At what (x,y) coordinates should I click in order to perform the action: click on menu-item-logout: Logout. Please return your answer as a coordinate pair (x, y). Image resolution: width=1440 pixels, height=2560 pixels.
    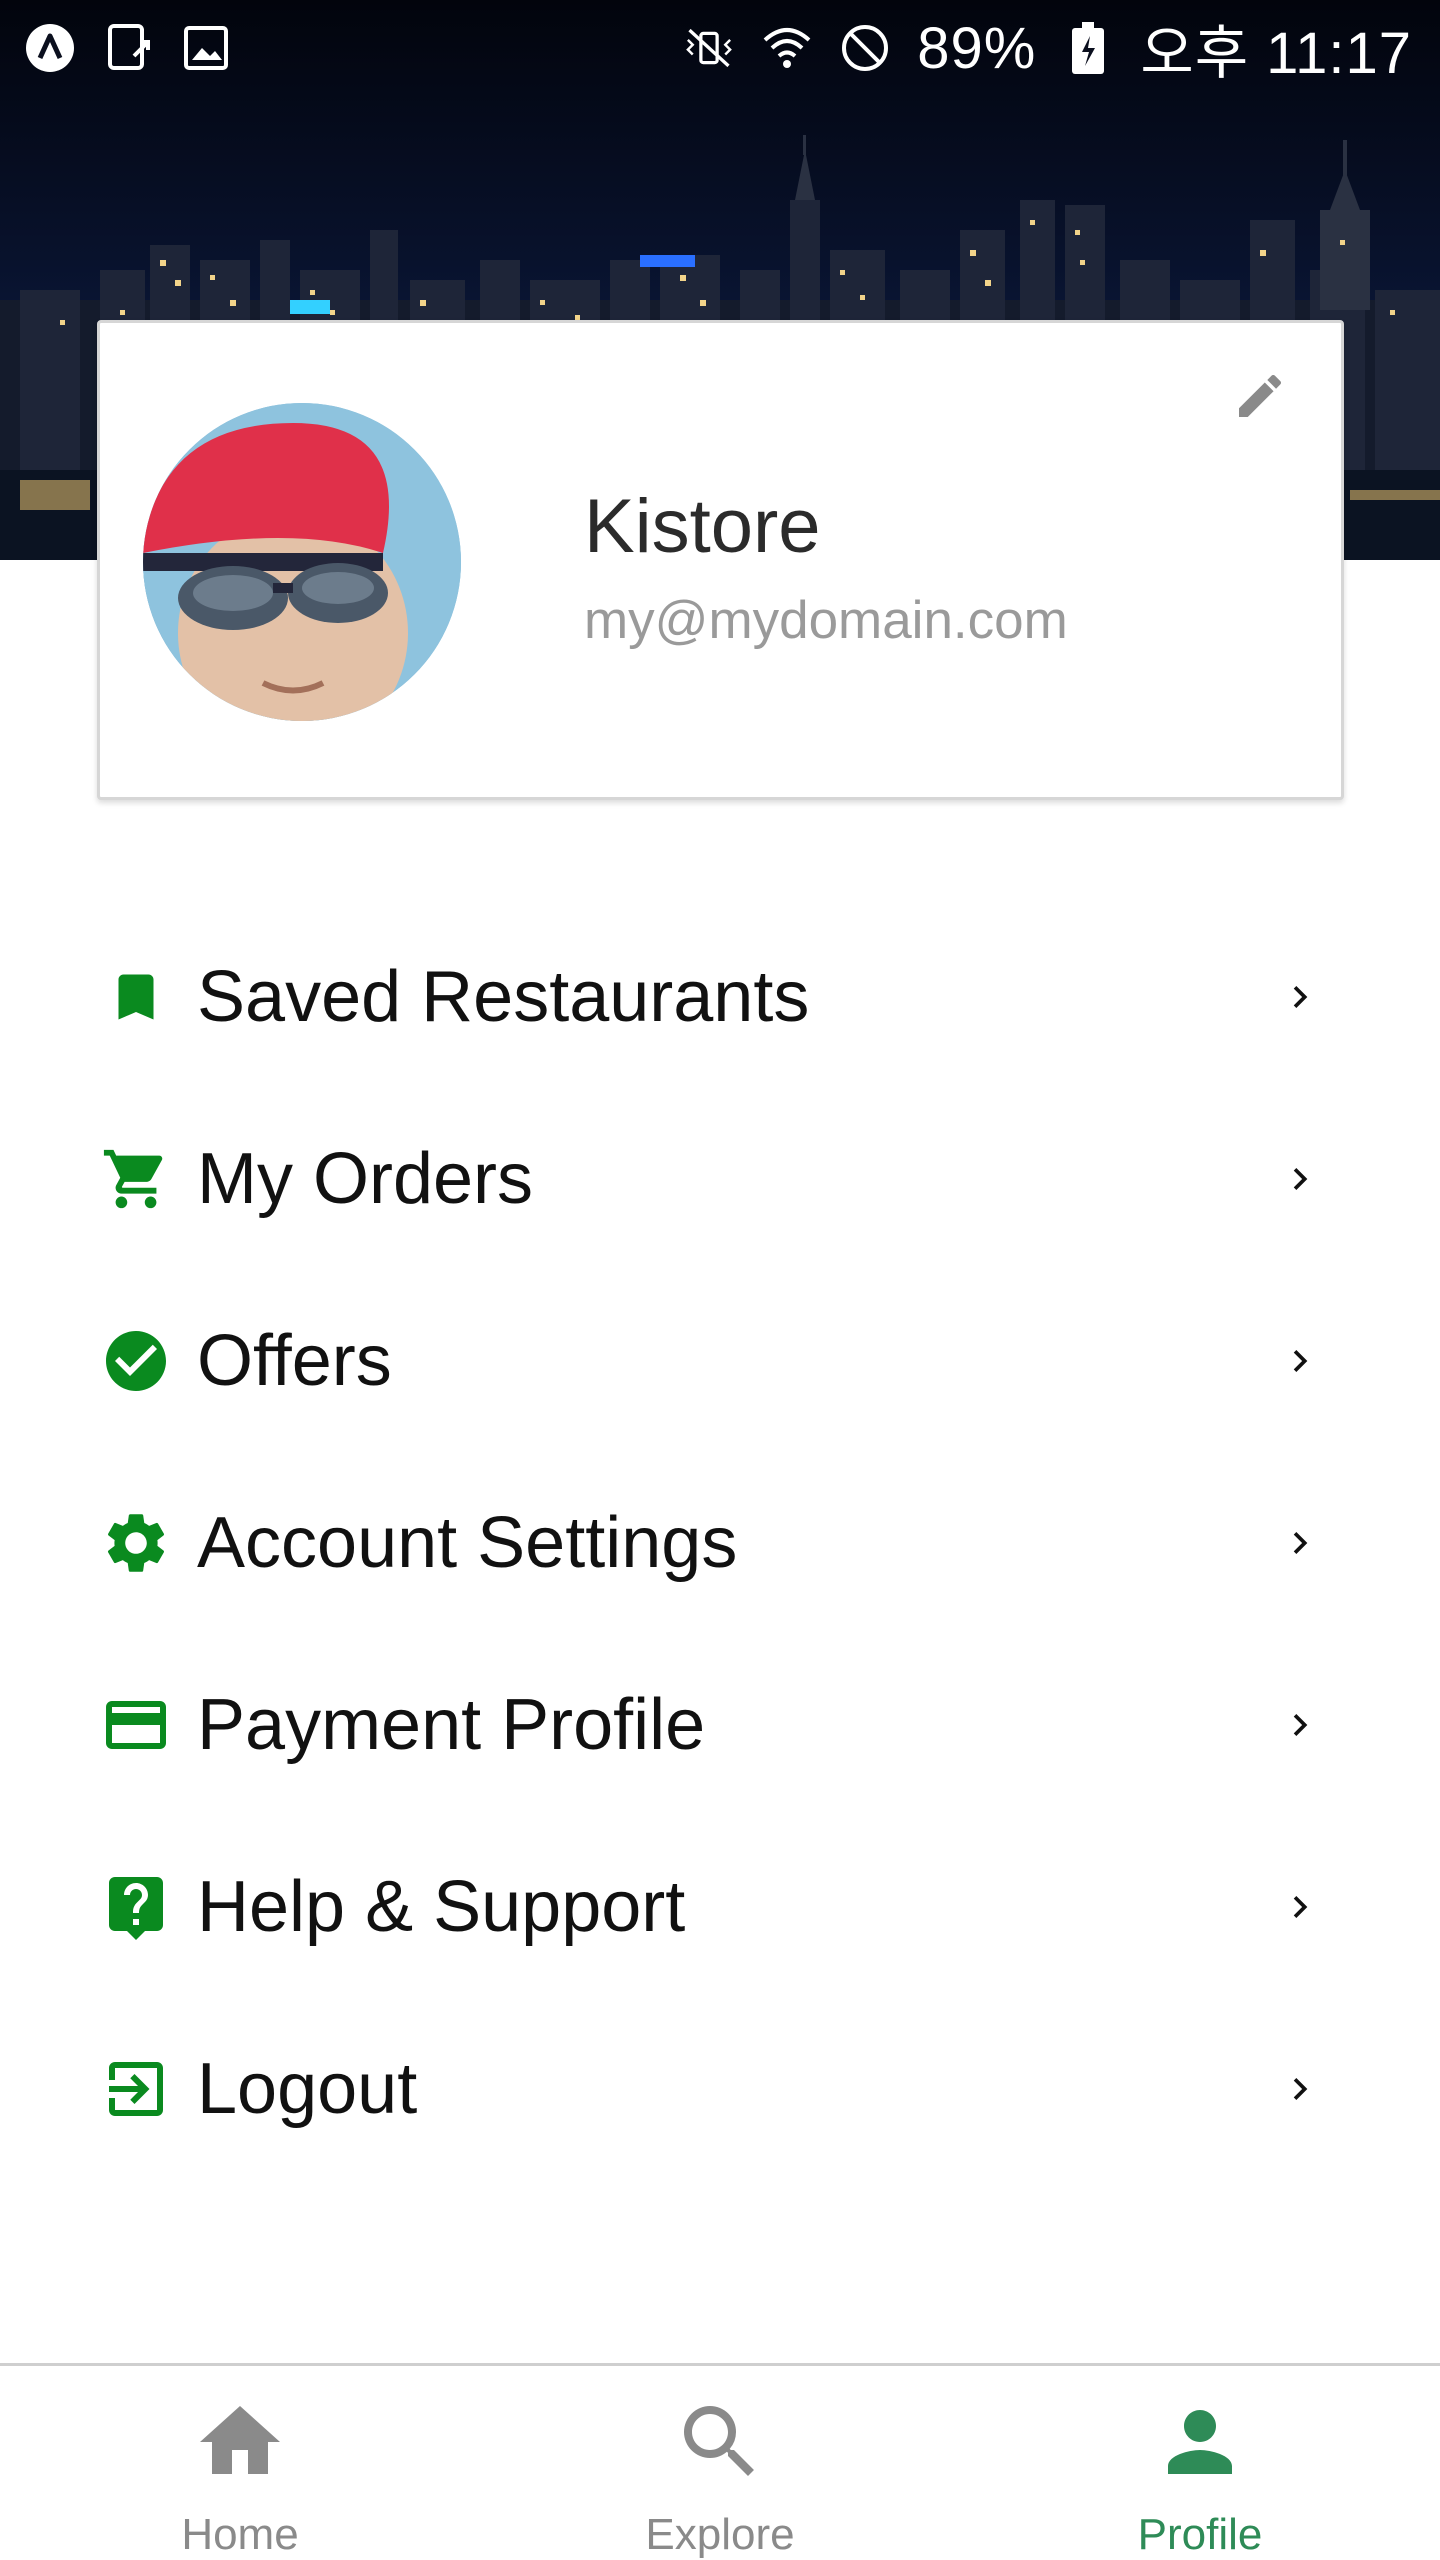
    Looking at the image, I should click on (720, 2089).